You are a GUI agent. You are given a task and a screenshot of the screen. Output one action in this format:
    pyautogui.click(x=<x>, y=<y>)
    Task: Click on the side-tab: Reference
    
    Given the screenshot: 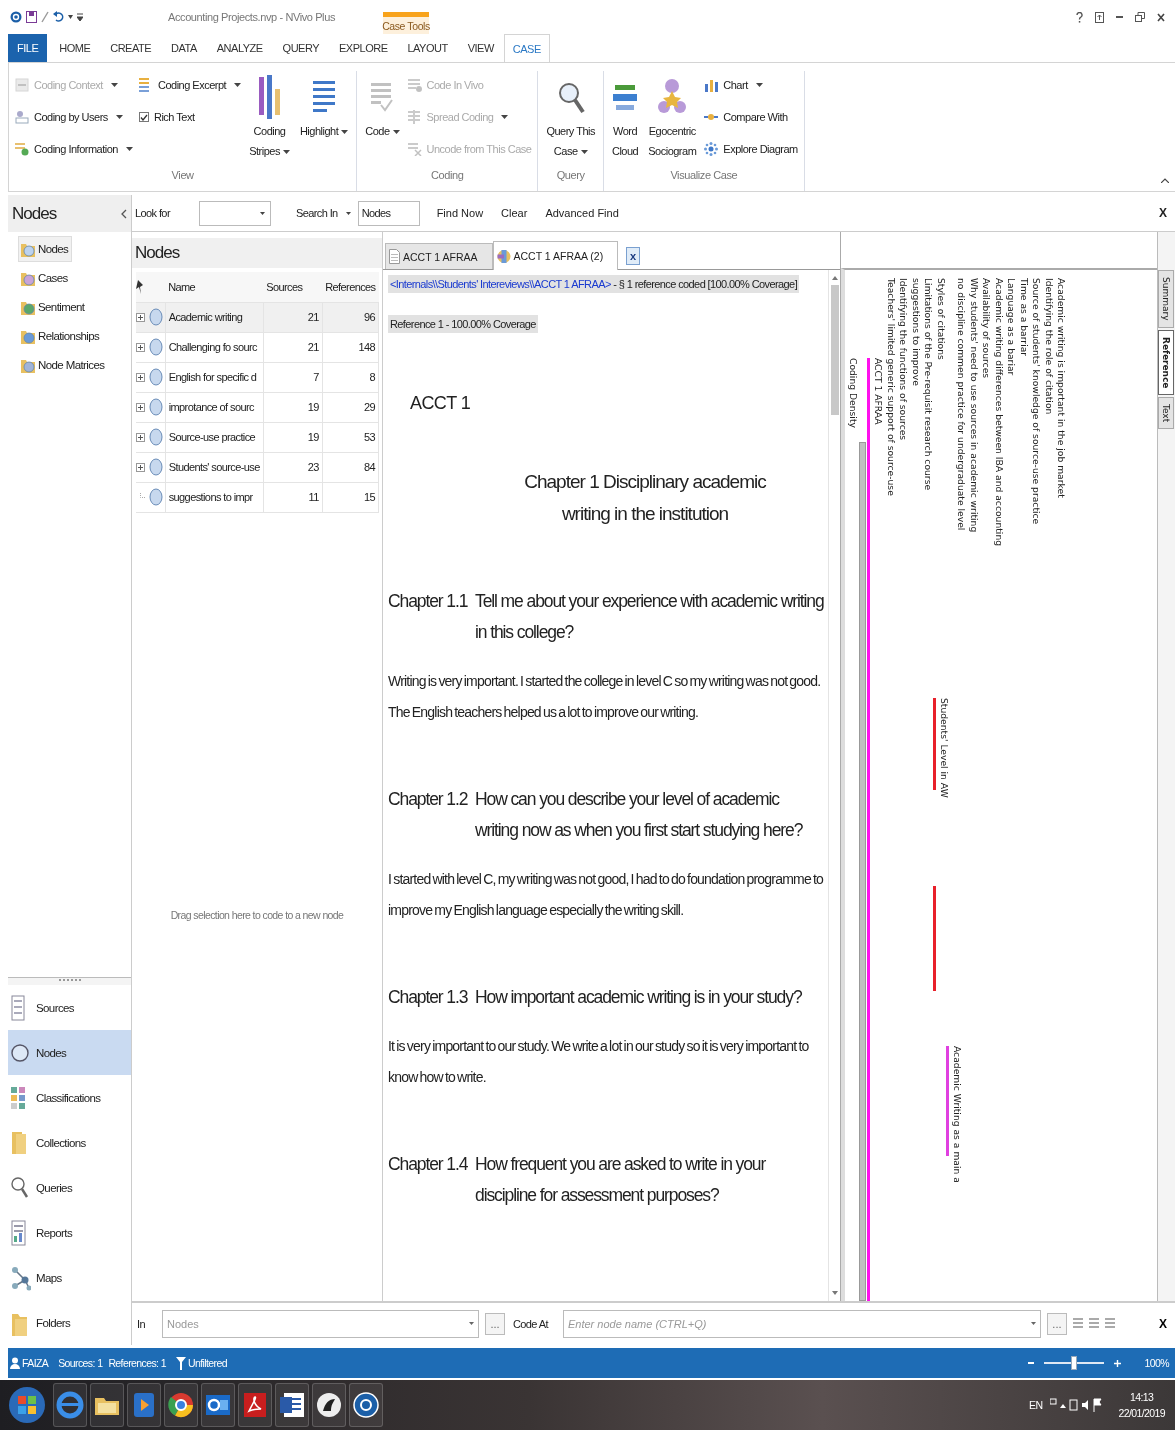 What is the action you would take?
    pyautogui.click(x=1166, y=362)
    